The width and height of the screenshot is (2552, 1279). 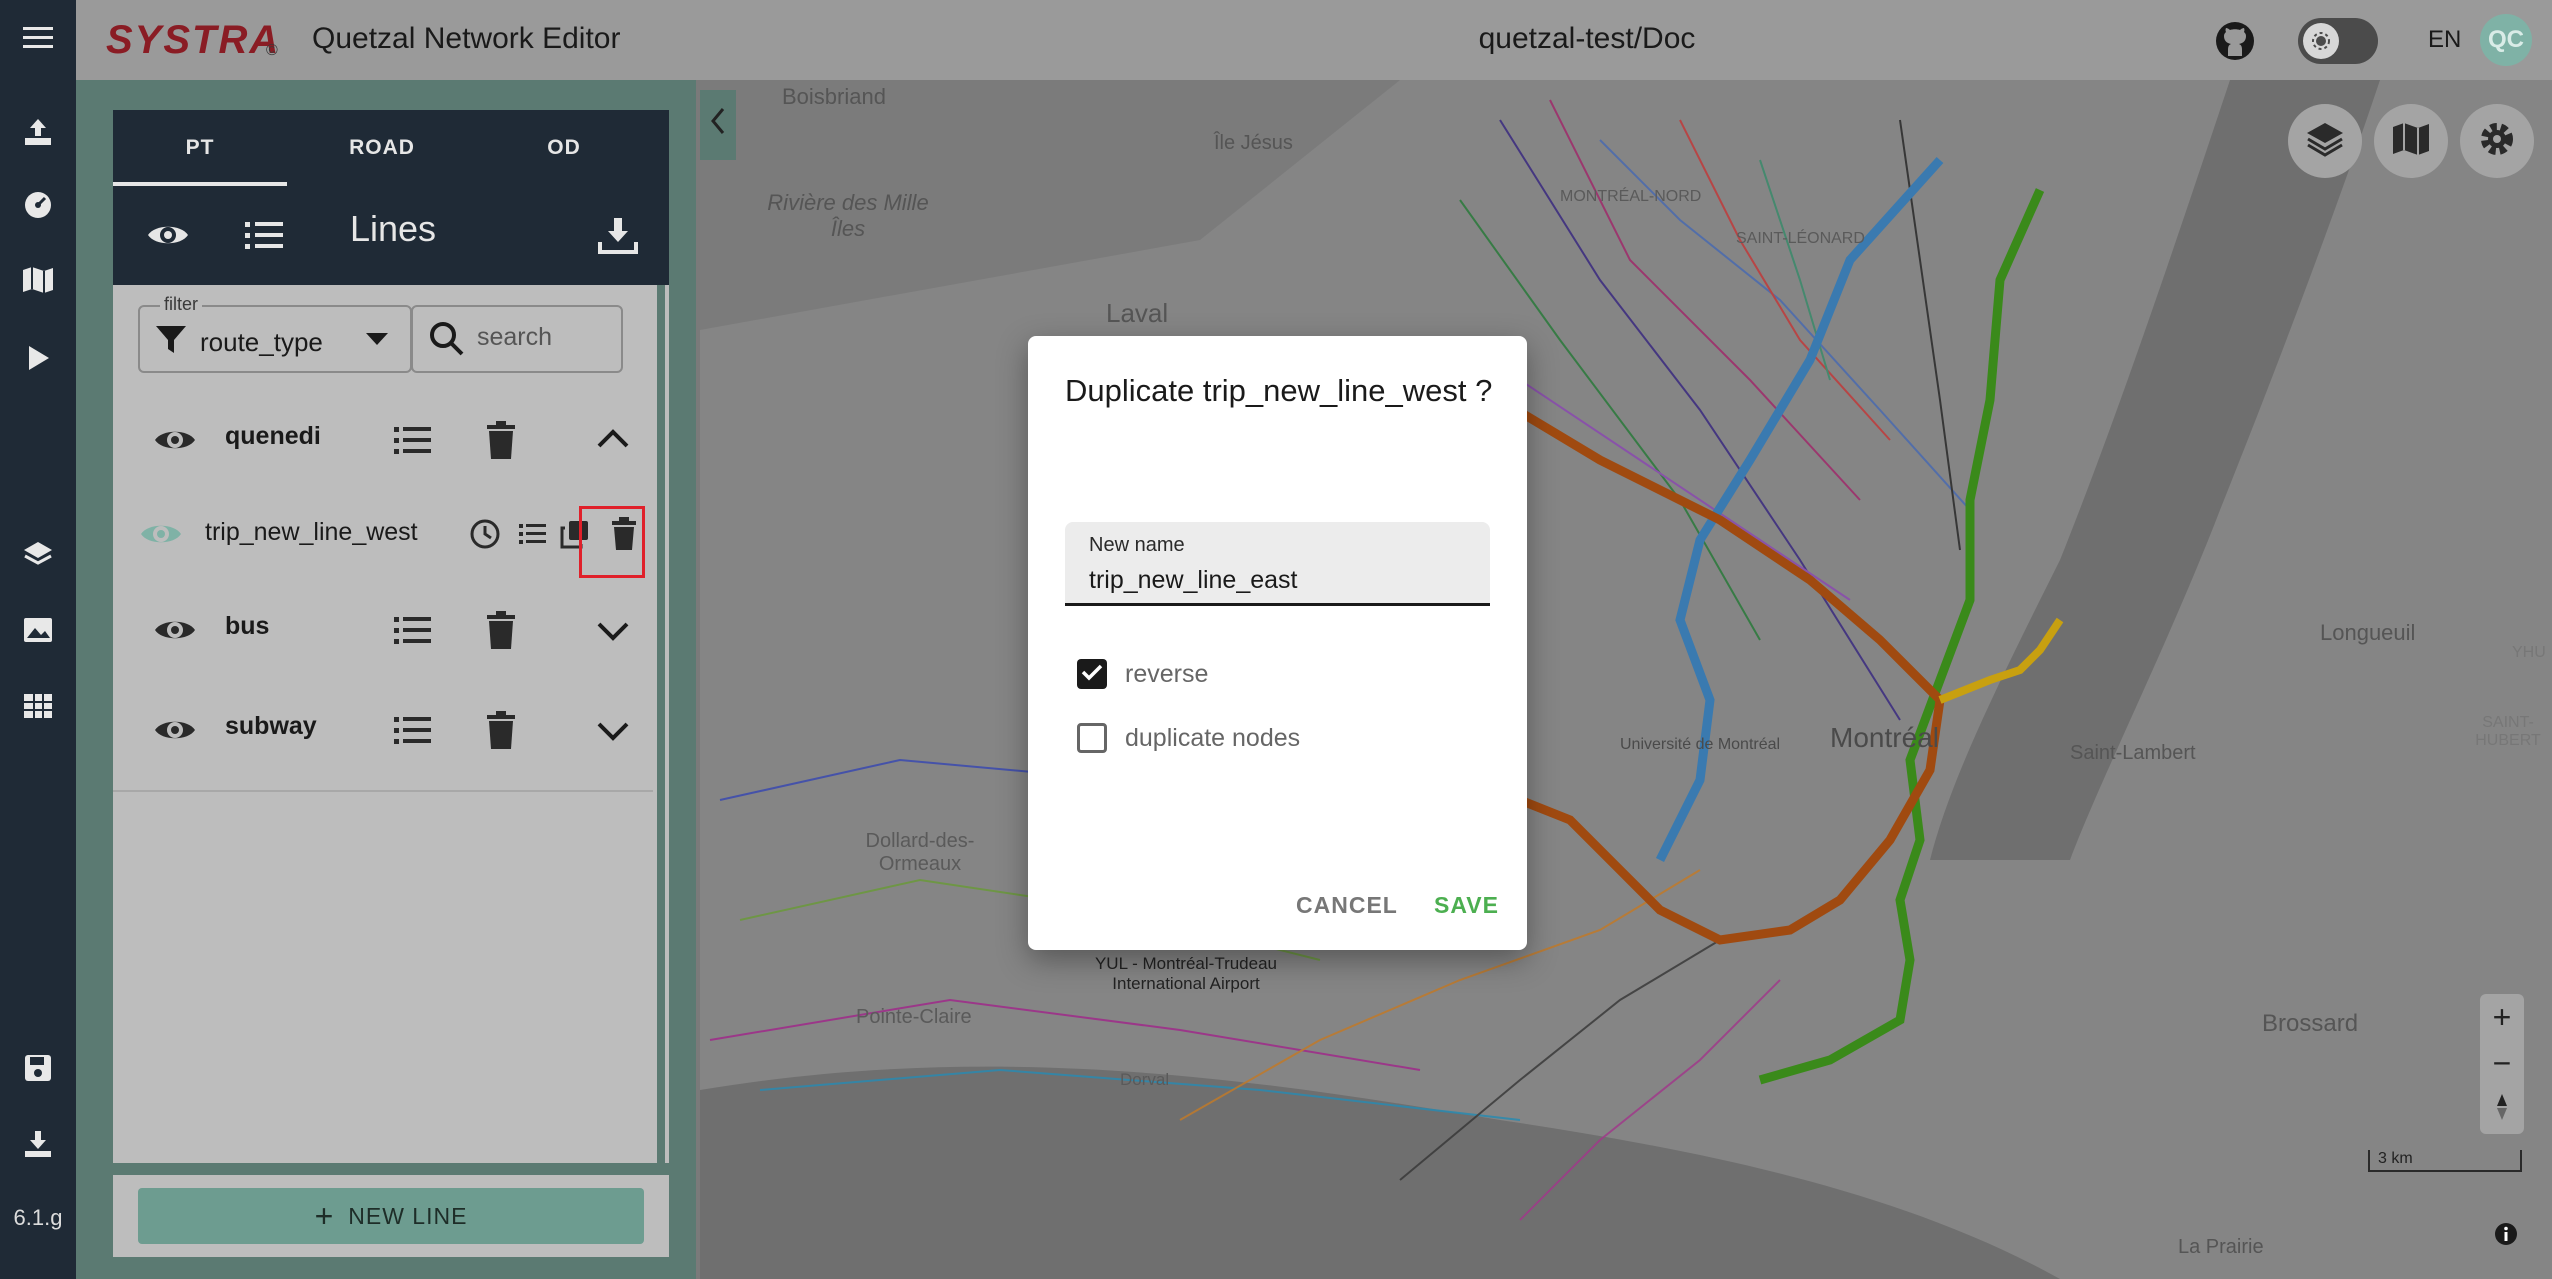 I want to click on caret-down-icon, so click(x=377, y=341).